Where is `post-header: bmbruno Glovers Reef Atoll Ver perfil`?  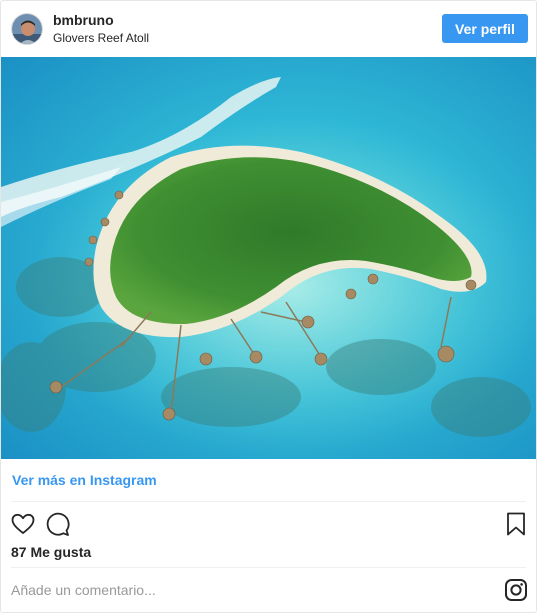
post-header: bmbruno Glovers Reef Atoll Ver perfil is located at coordinates (268, 29).